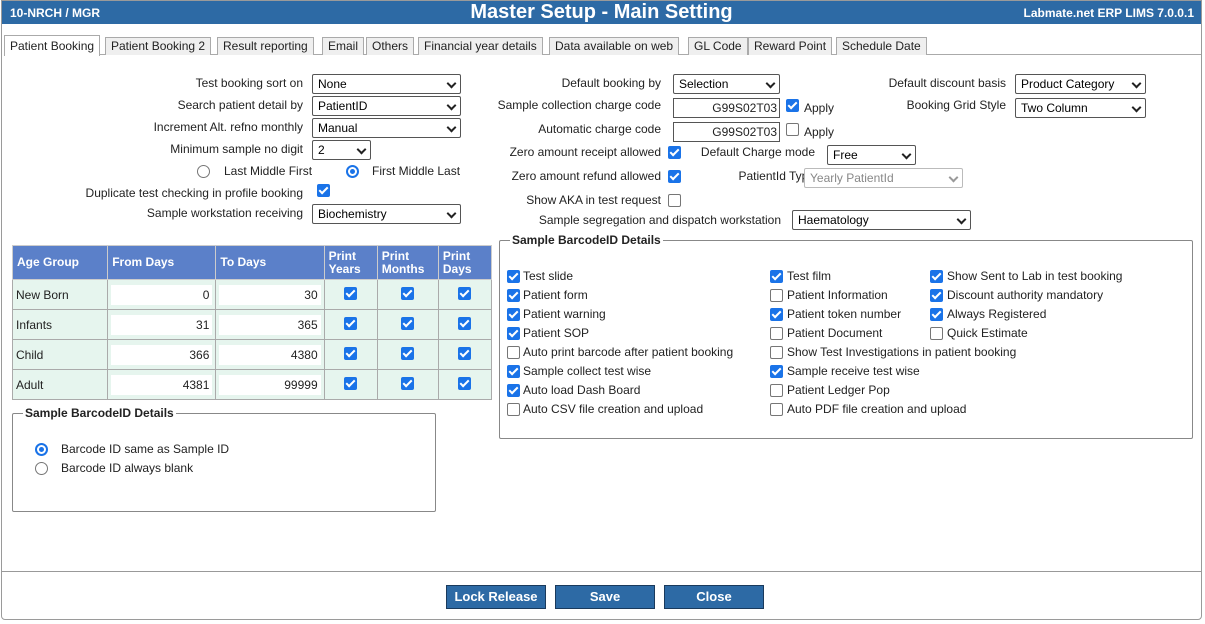 This screenshot has height=624, width=1205. I want to click on table-row: New Born 0 30, so click(252, 294).